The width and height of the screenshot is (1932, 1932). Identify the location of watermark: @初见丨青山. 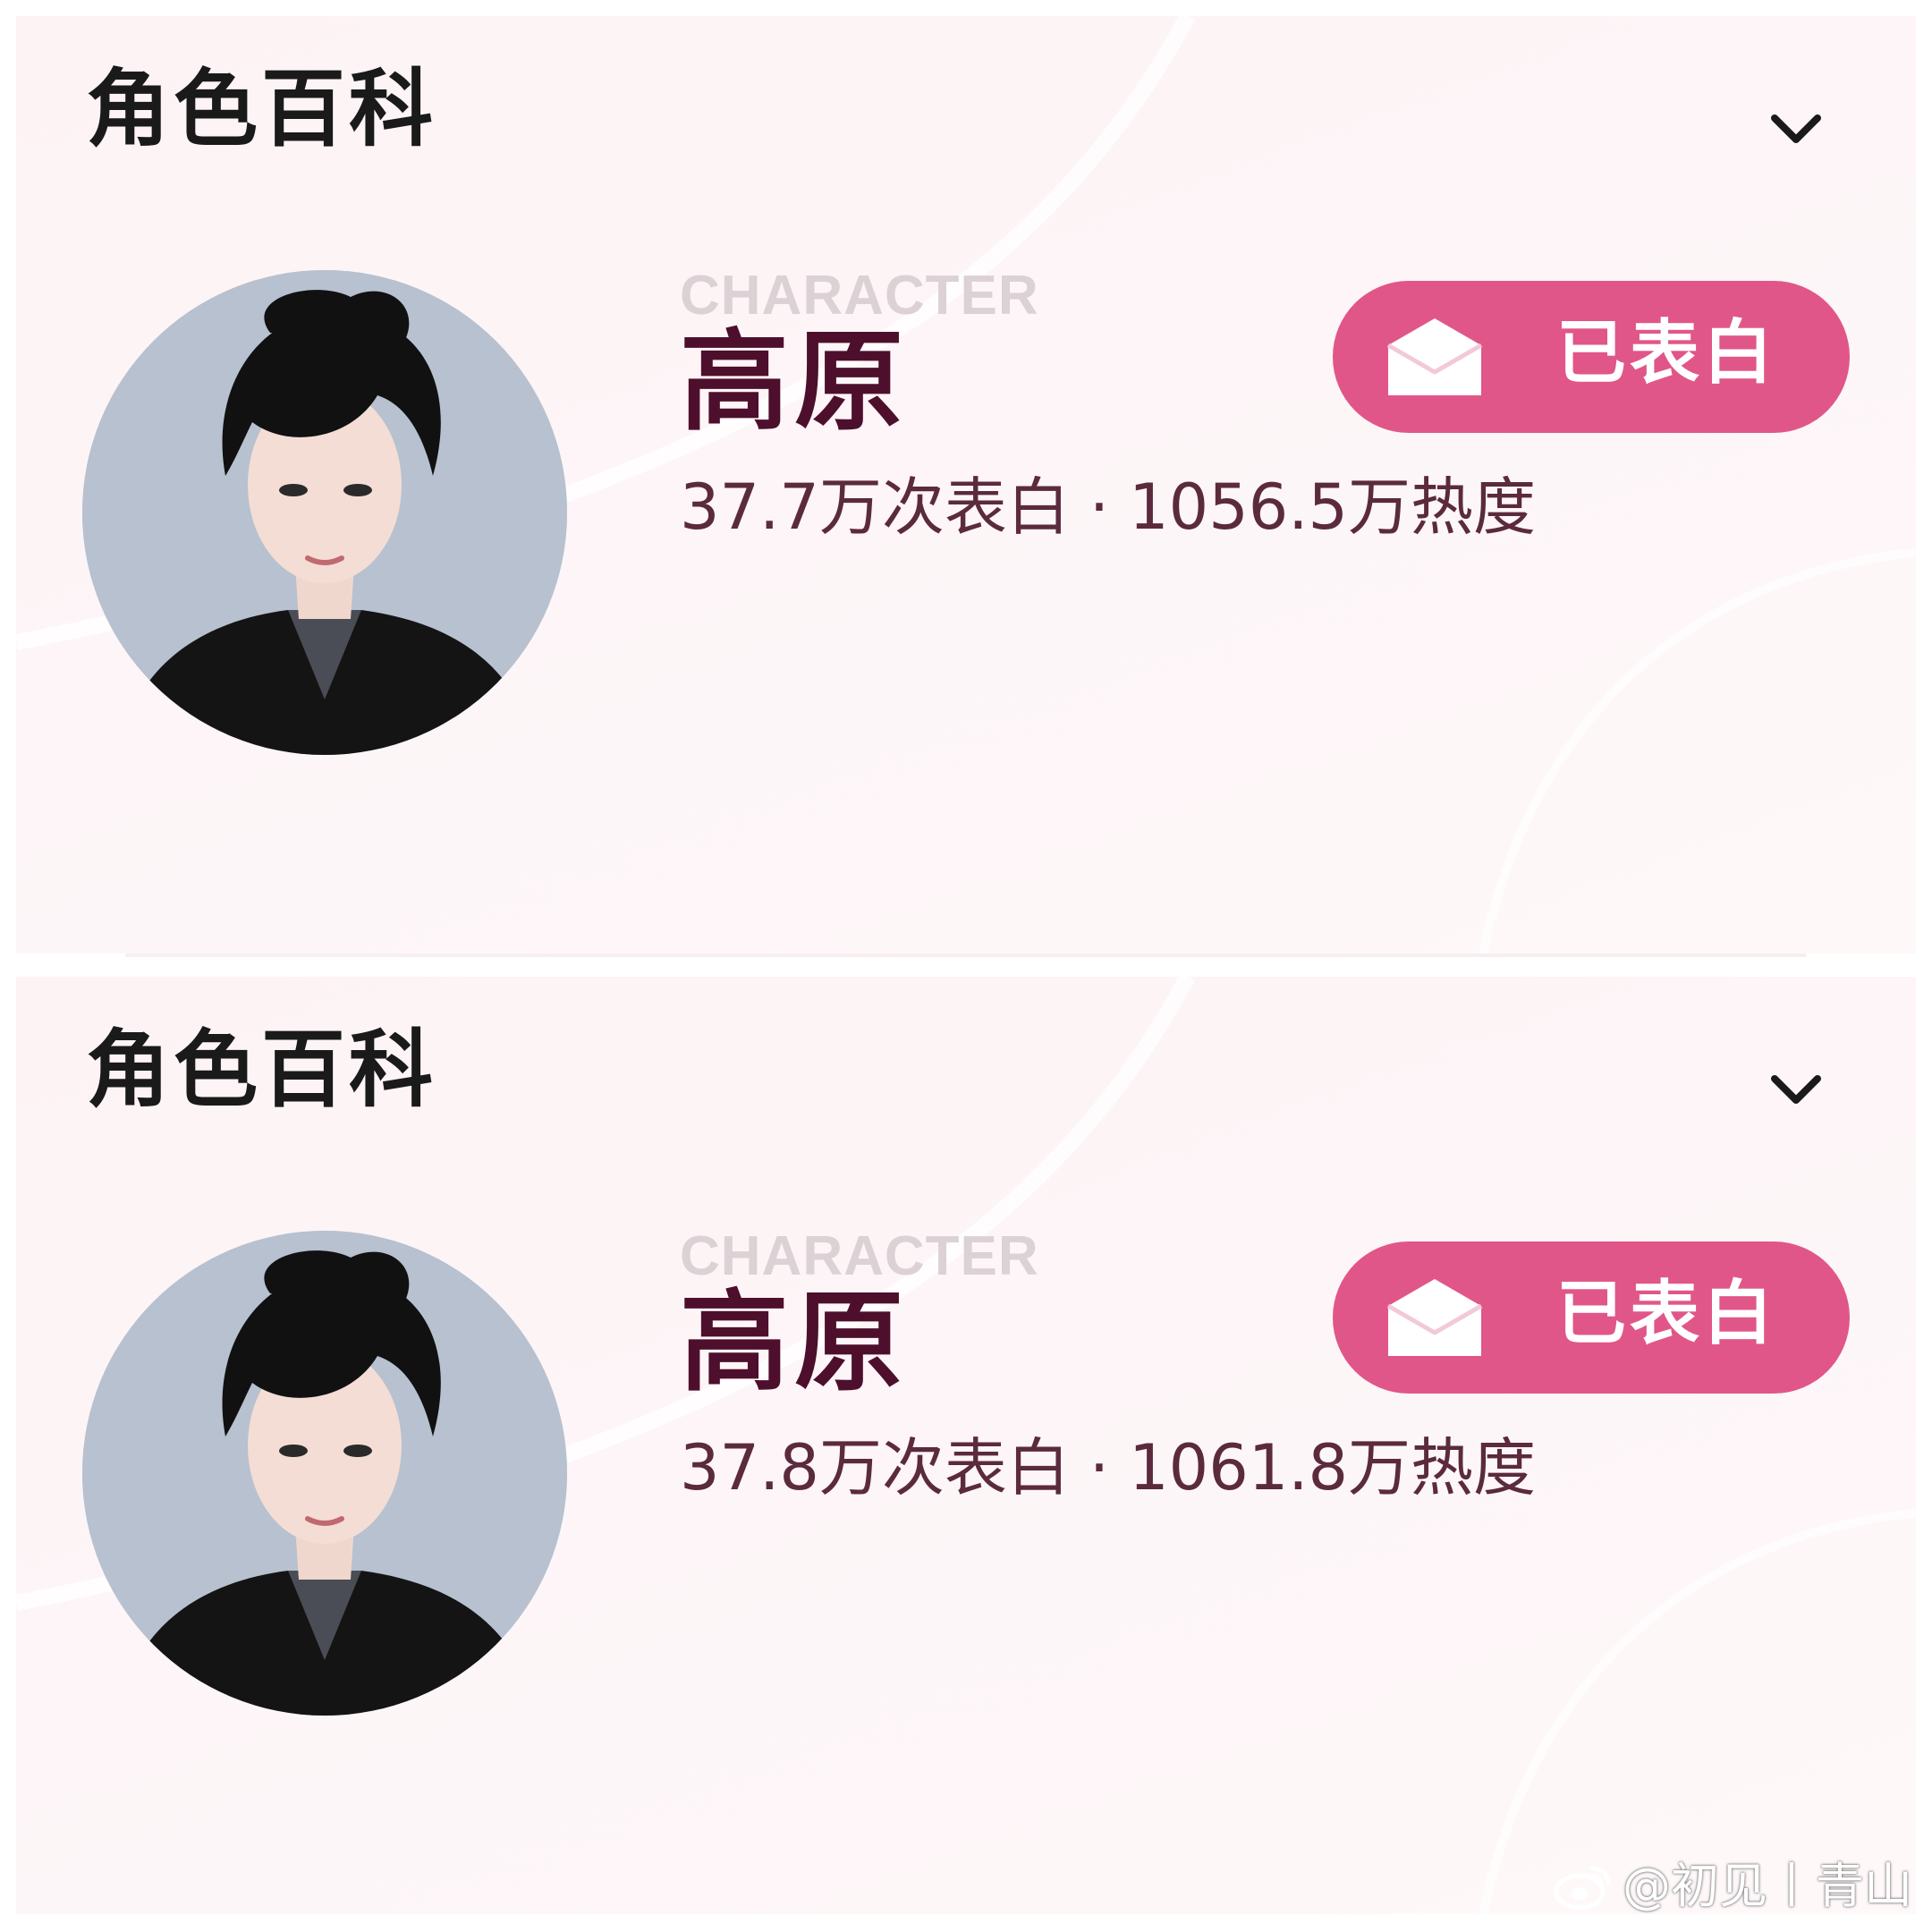
(1732, 1886).